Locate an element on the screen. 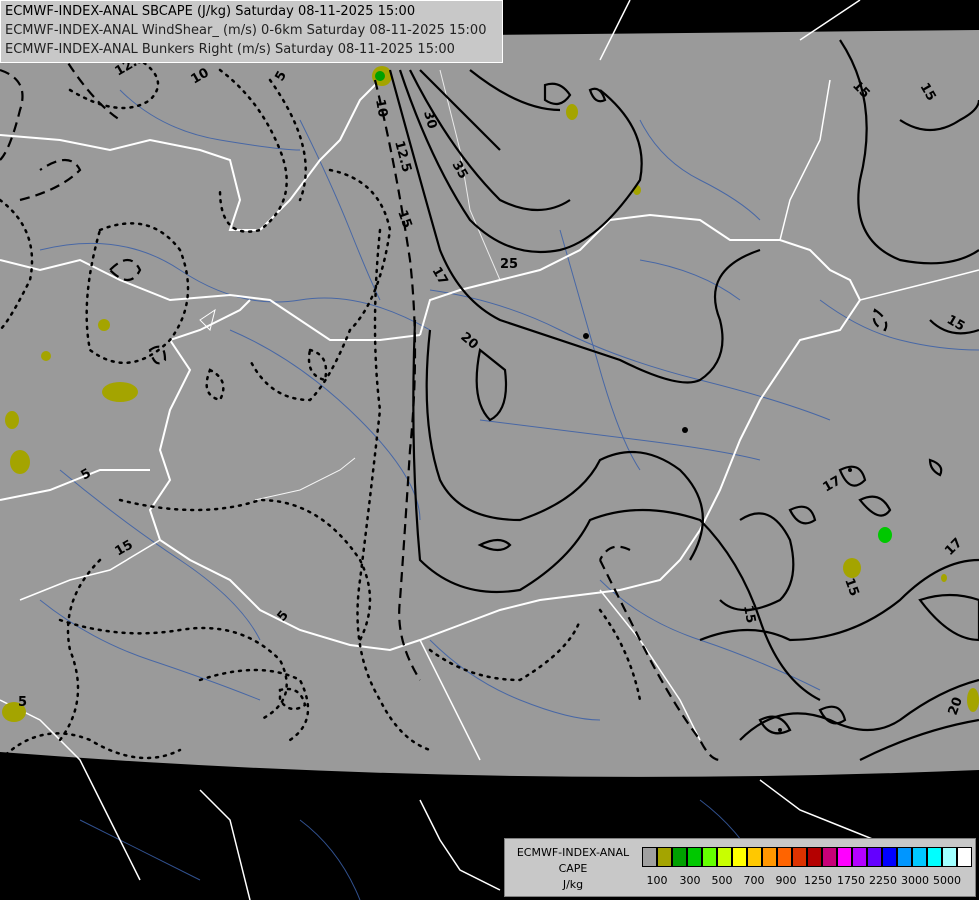 The height and width of the screenshot is (900, 979). legend-tick-label: 1250 is located at coordinates (818, 880).